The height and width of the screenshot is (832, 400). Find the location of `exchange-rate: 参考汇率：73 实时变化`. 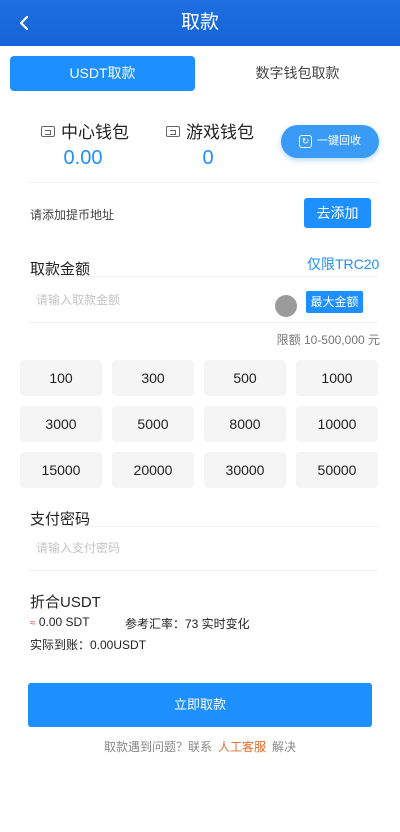

exchange-rate: 参考汇率：73 实时变化 is located at coordinates (187, 624).